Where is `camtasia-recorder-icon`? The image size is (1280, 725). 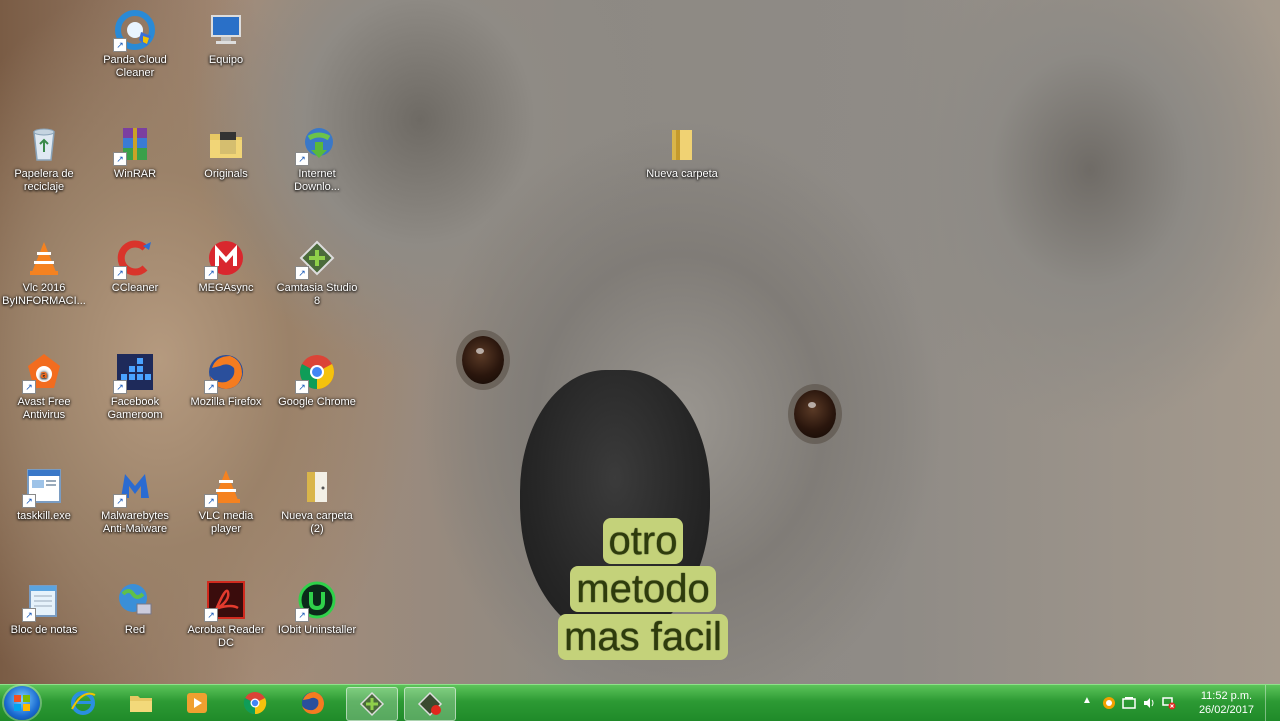
camtasia-recorder-icon is located at coordinates (430, 704).